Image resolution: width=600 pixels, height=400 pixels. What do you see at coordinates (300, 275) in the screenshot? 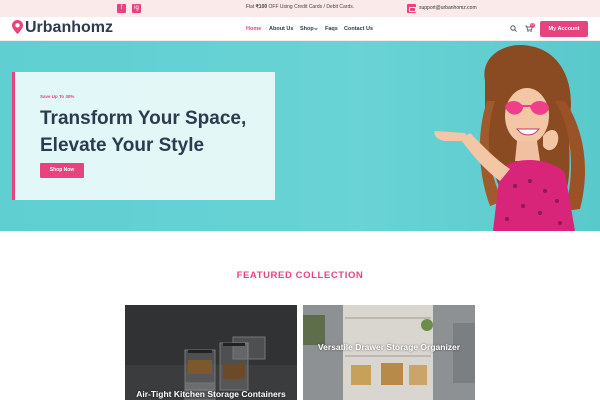
I see `featured-collection-title: FEATURED COLLECTION` at bounding box center [300, 275].